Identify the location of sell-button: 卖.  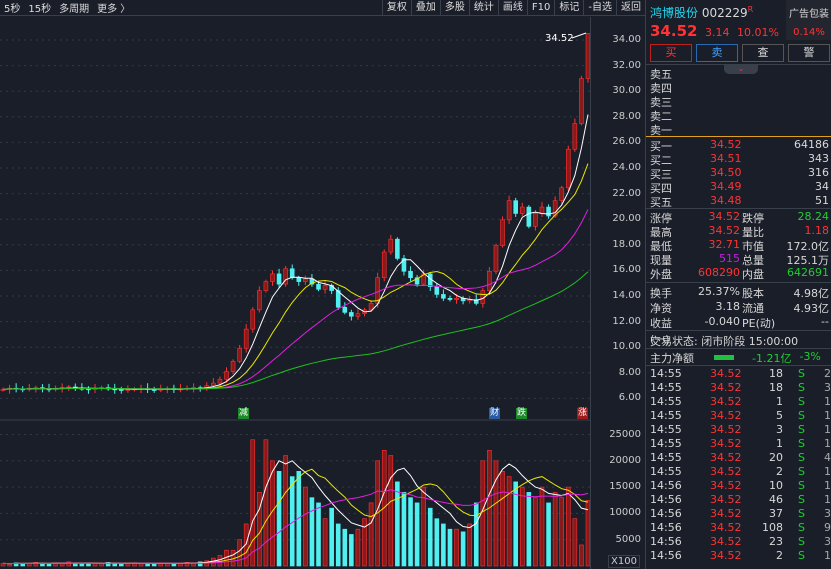
(717, 53).